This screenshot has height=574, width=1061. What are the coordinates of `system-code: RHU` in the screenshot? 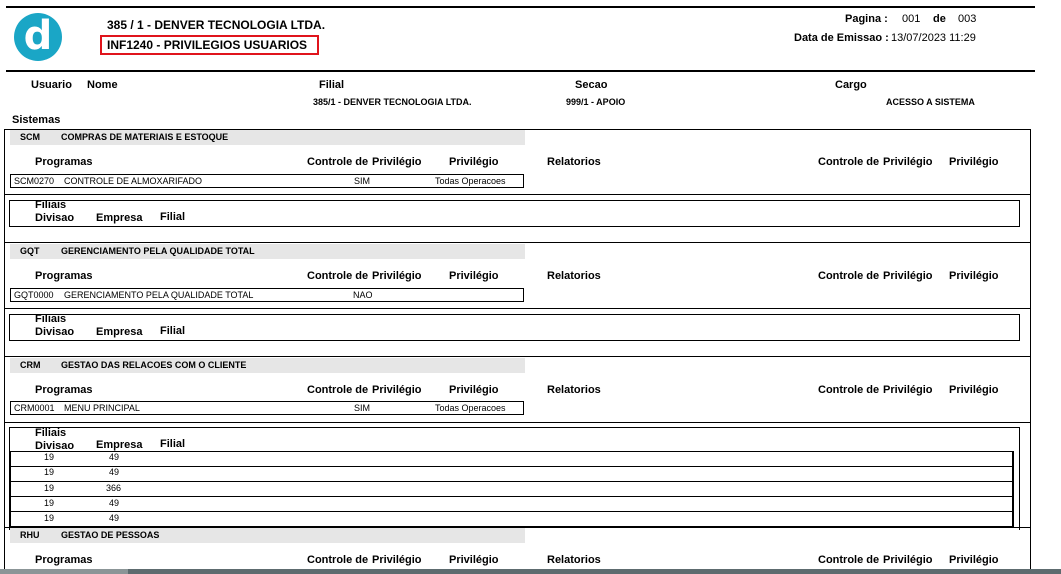 It's located at (30, 535).